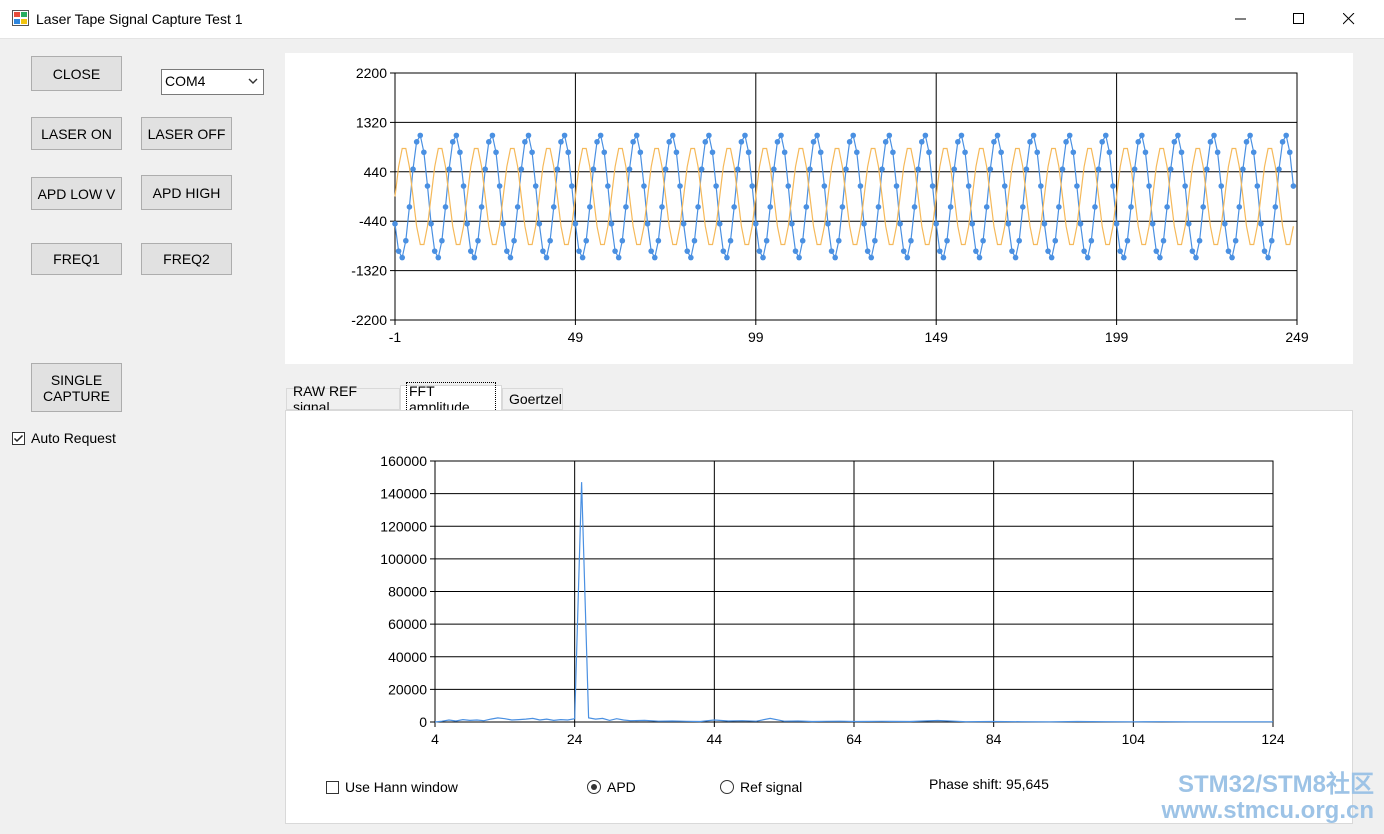 The height and width of the screenshot is (834, 1384). Describe the element at coordinates (403, 559) in the screenshot. I see `y-tick-label: 100000` at that location.